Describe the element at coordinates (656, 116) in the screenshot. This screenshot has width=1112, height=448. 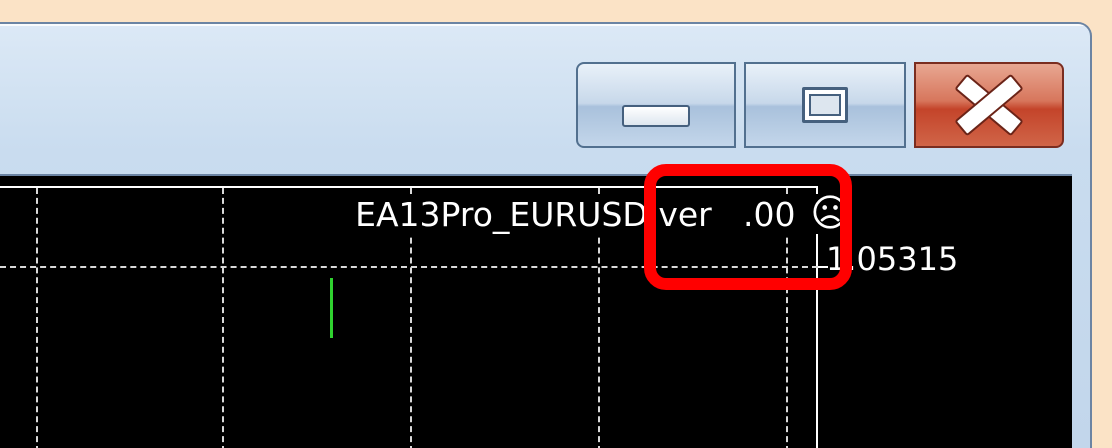
I see `minimize-icon` at that location.